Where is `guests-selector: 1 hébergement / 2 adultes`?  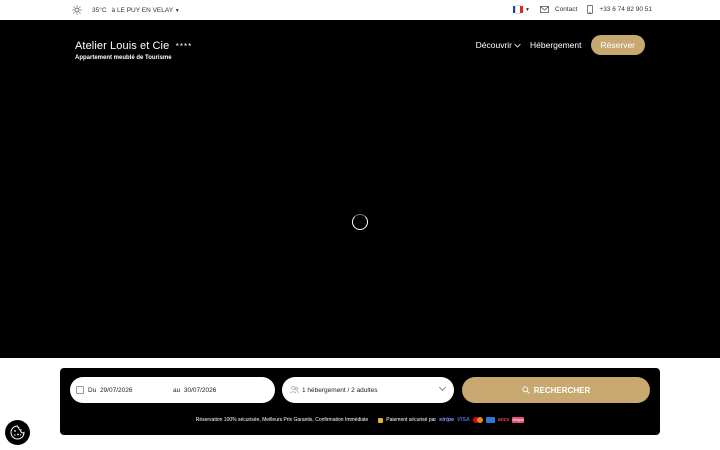 guests-selector: 1 hébergement / 2 adultes is located at coordinates (368, 390).